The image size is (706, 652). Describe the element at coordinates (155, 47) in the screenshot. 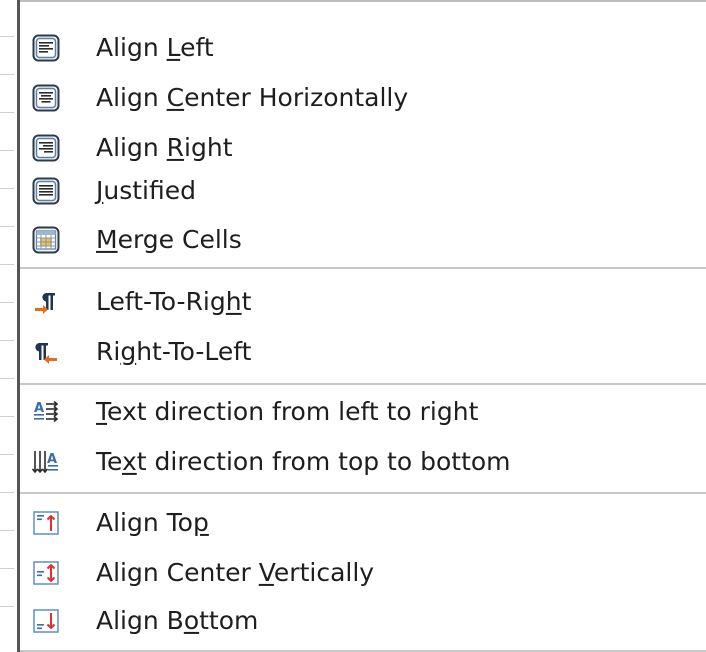

I see `menu-item-label: Align Left` at that location.